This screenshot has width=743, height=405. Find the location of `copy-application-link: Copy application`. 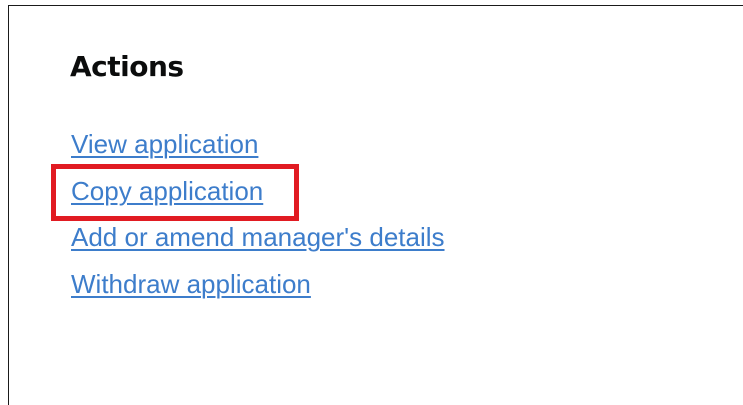

copy-application-link: Copy application is located at coordinates (167, 191).